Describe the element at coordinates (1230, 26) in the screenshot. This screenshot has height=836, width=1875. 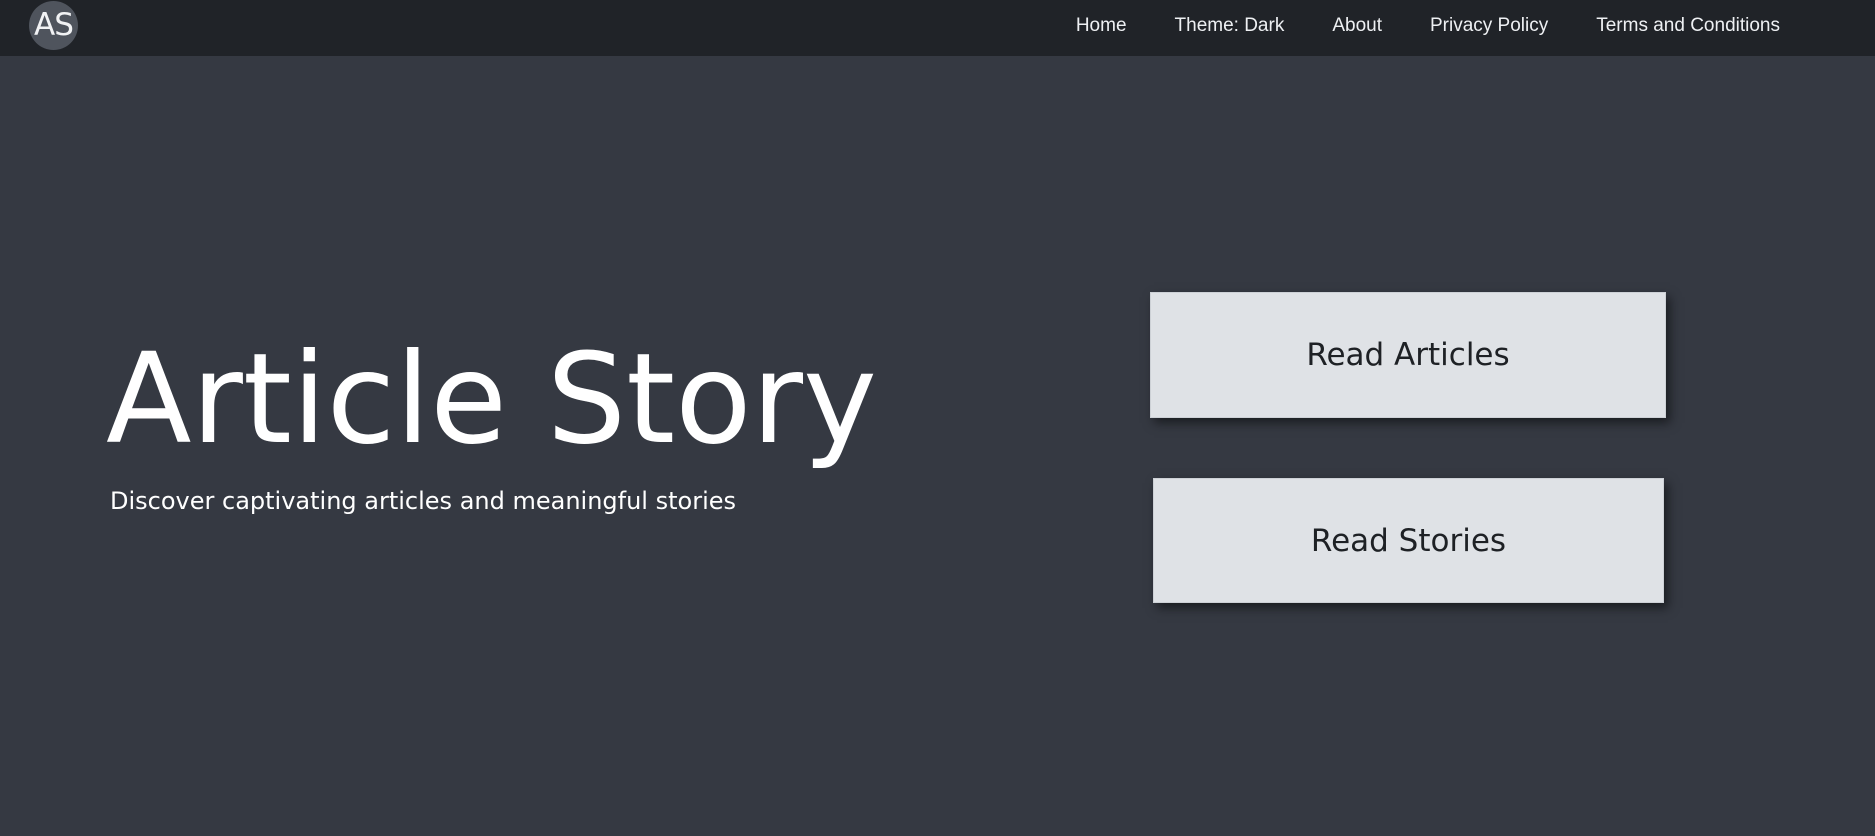
I see `theme-toggle: Theme: Dark` at that location.